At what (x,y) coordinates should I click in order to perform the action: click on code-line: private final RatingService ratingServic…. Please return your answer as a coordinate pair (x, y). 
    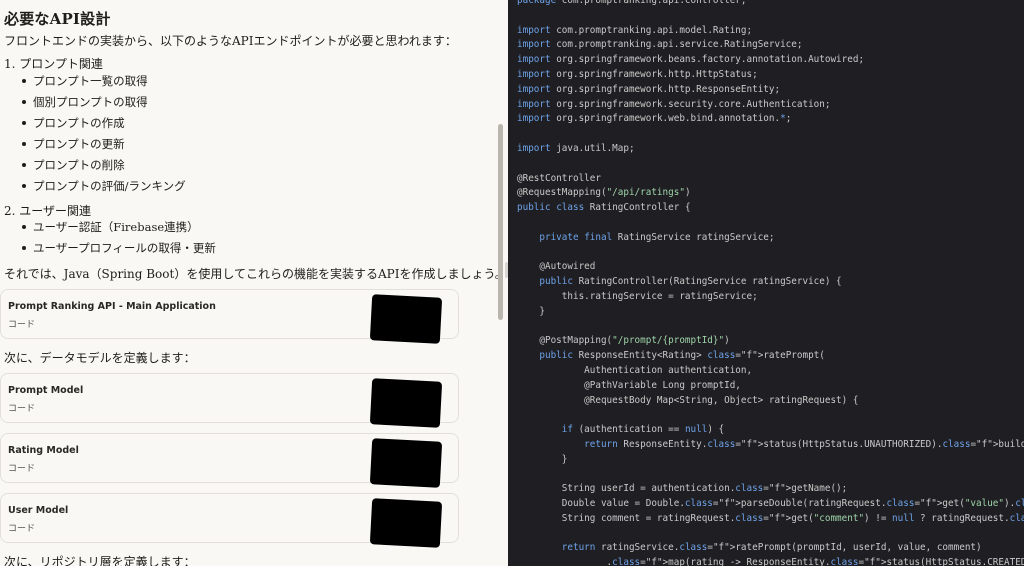
    Looking at the image, I should click on (657, 237).